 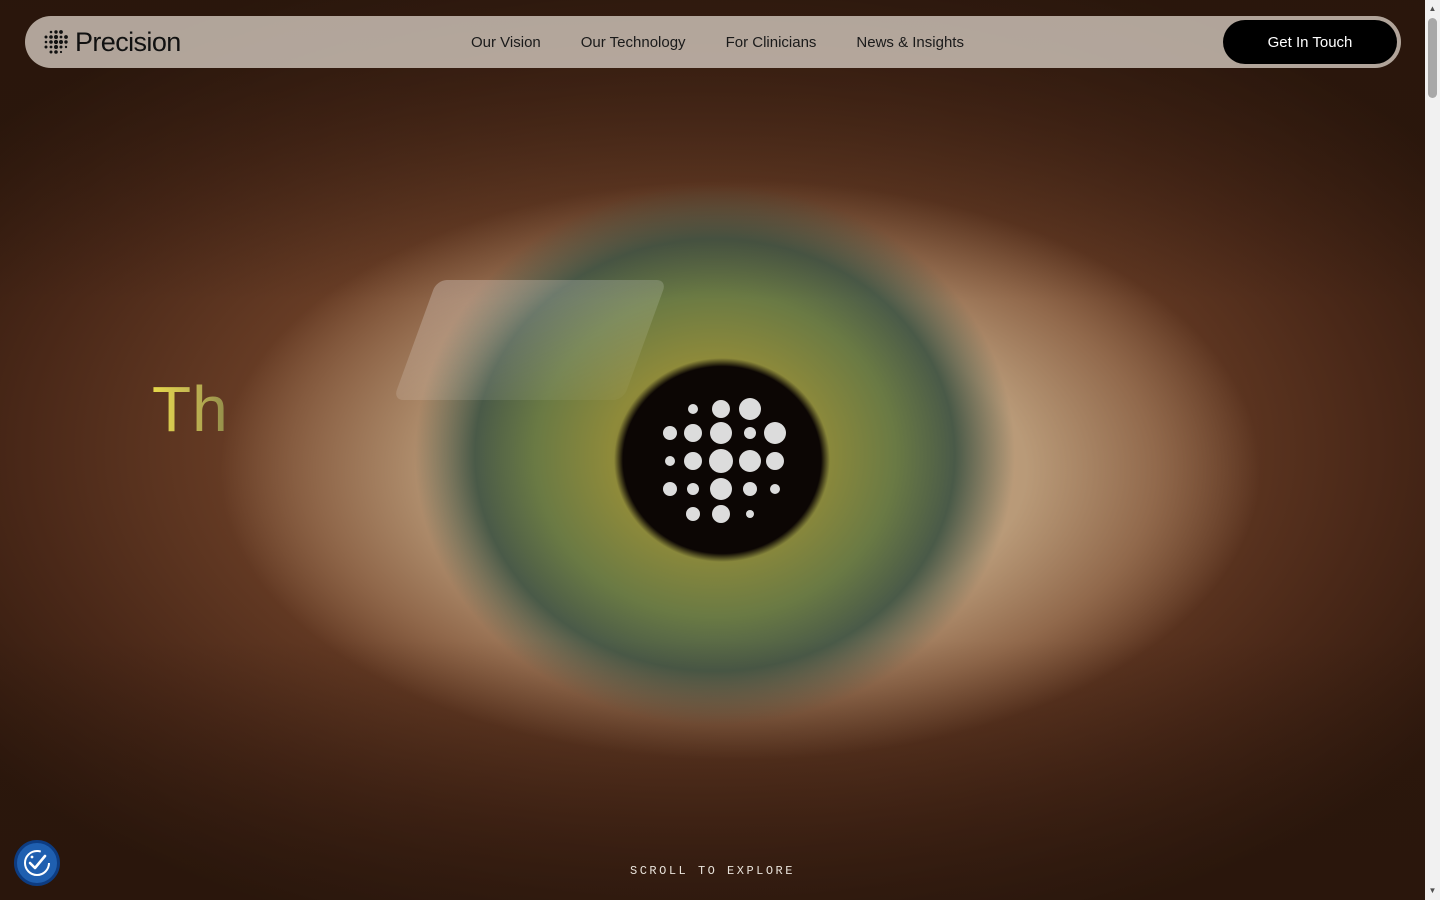 I want to click on scroll-up-arrow-icon: ▲, so click(x=1432, y=9).